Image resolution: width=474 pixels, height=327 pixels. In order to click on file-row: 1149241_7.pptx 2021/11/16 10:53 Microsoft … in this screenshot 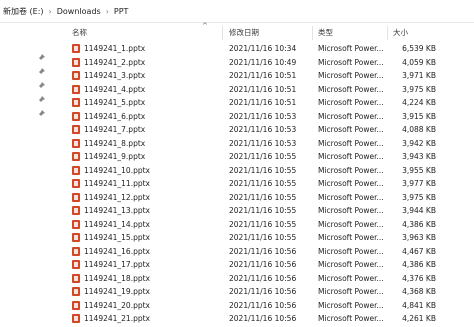, I will do `click(268, 130)`.